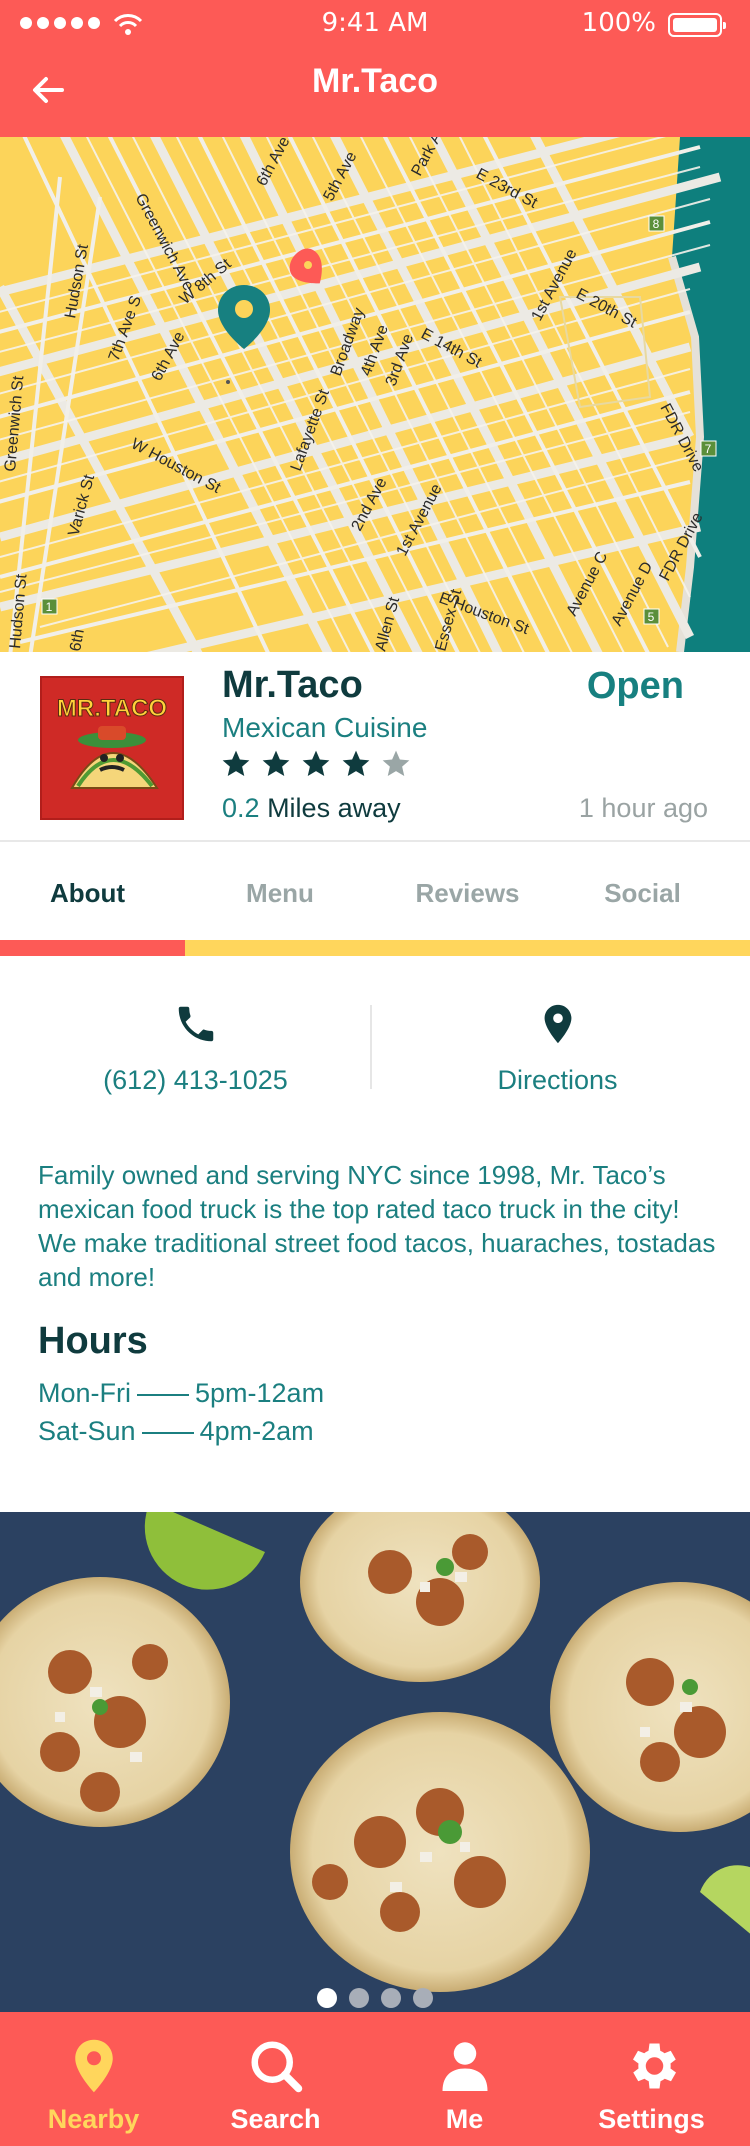  Describe the element at coordinates (635, 686) in the screenshot. I see `open-status: Open` at that location.